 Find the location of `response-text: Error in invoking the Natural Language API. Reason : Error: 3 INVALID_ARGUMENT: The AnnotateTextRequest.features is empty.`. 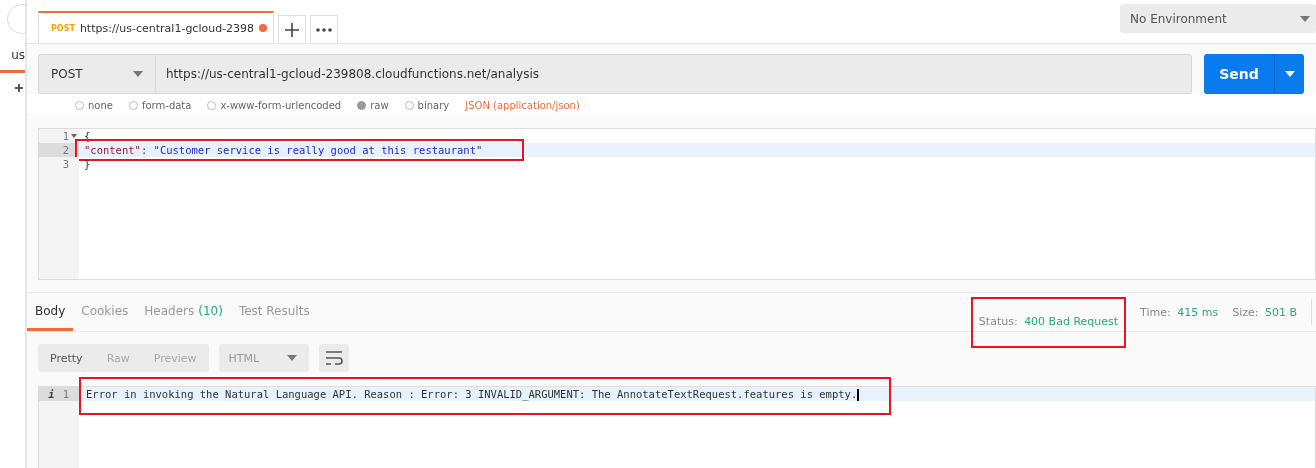

response-text: Error in invoking the Natural Language API. Reason : Error: 3 INVALID_ARGUMENT: The AnnotateTextRequest.features is empty. is located at coordinates (485, 396).